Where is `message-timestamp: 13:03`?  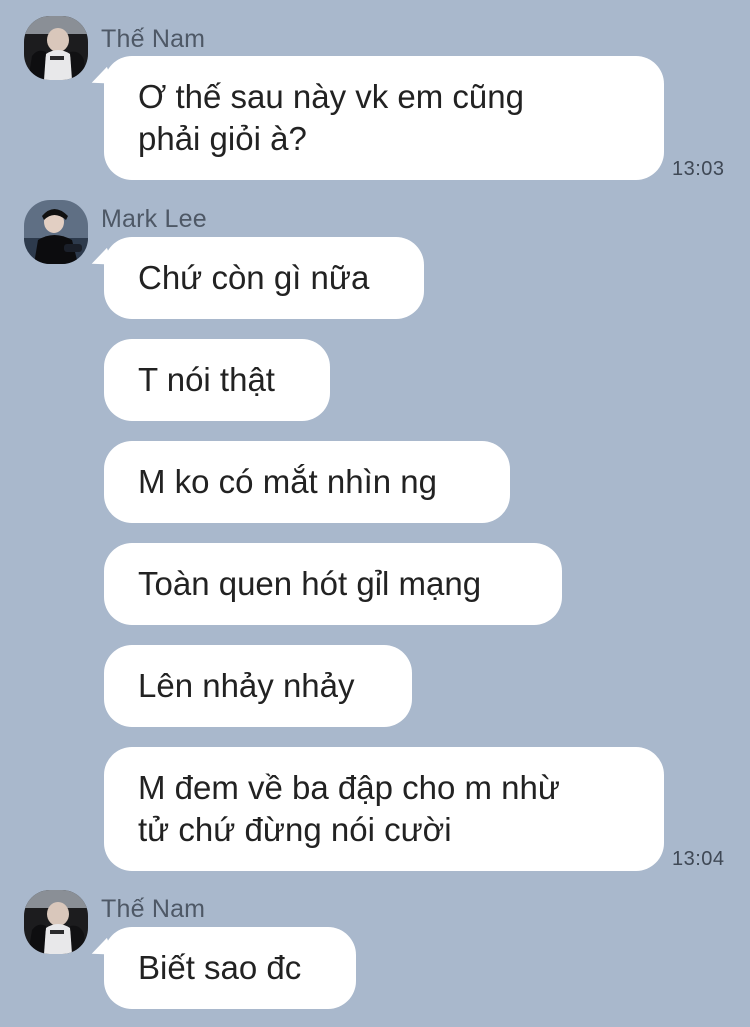
message-timestamp: 13:03 is located at coordinates (698, 169).